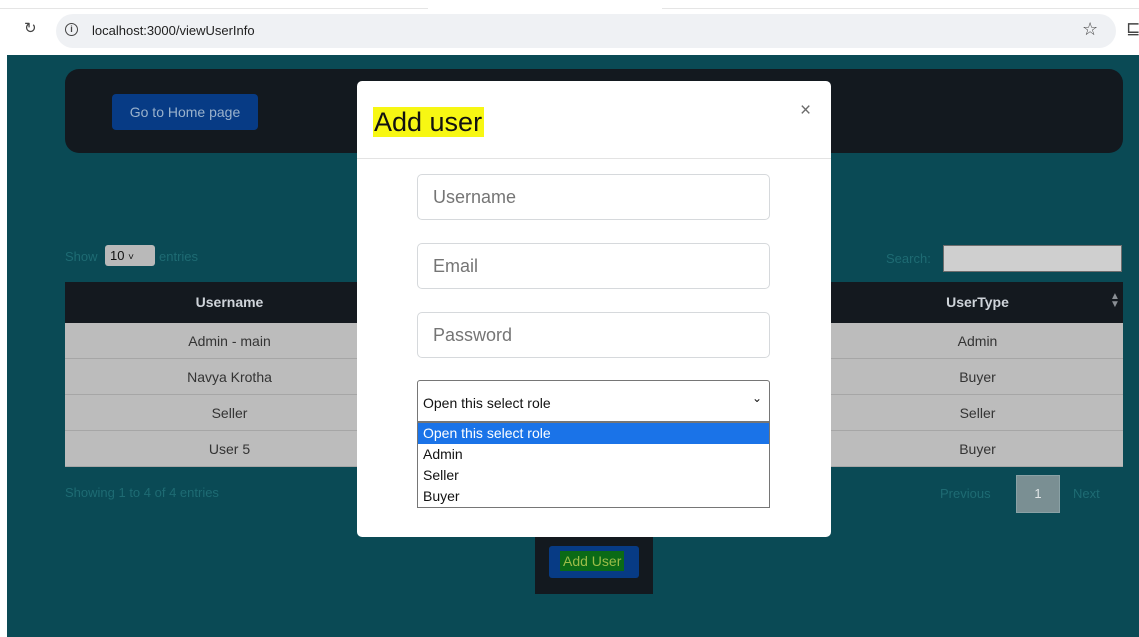  Describe the element at coordinates (593, 454) in the screenshot. I see `role-option-admin: Admin` at that location.